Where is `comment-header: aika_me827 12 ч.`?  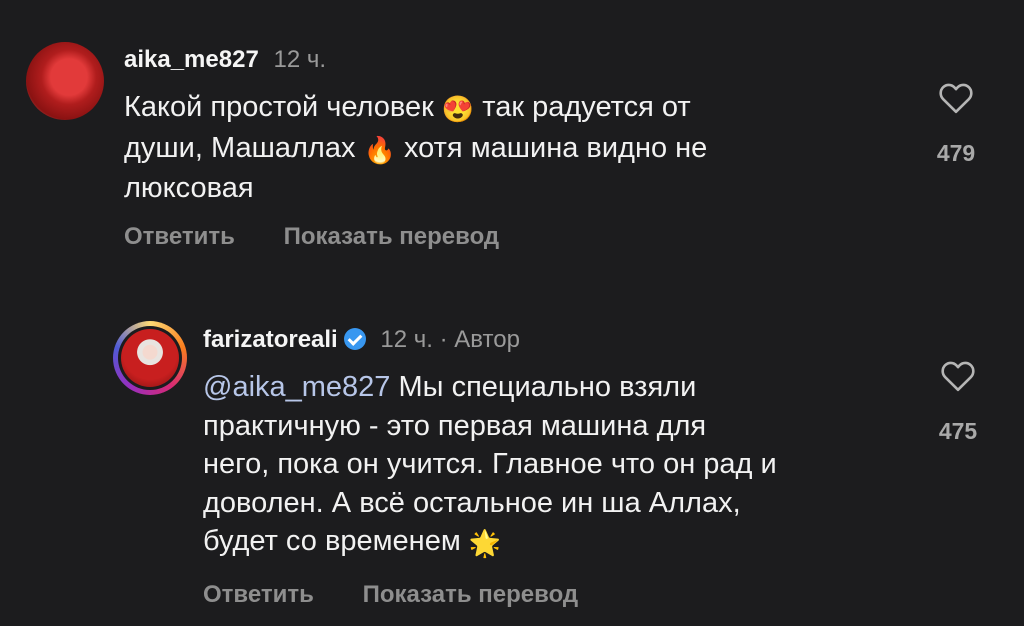 comment-header: aika_me827 12 ч. is located at coordinates (225, 60).